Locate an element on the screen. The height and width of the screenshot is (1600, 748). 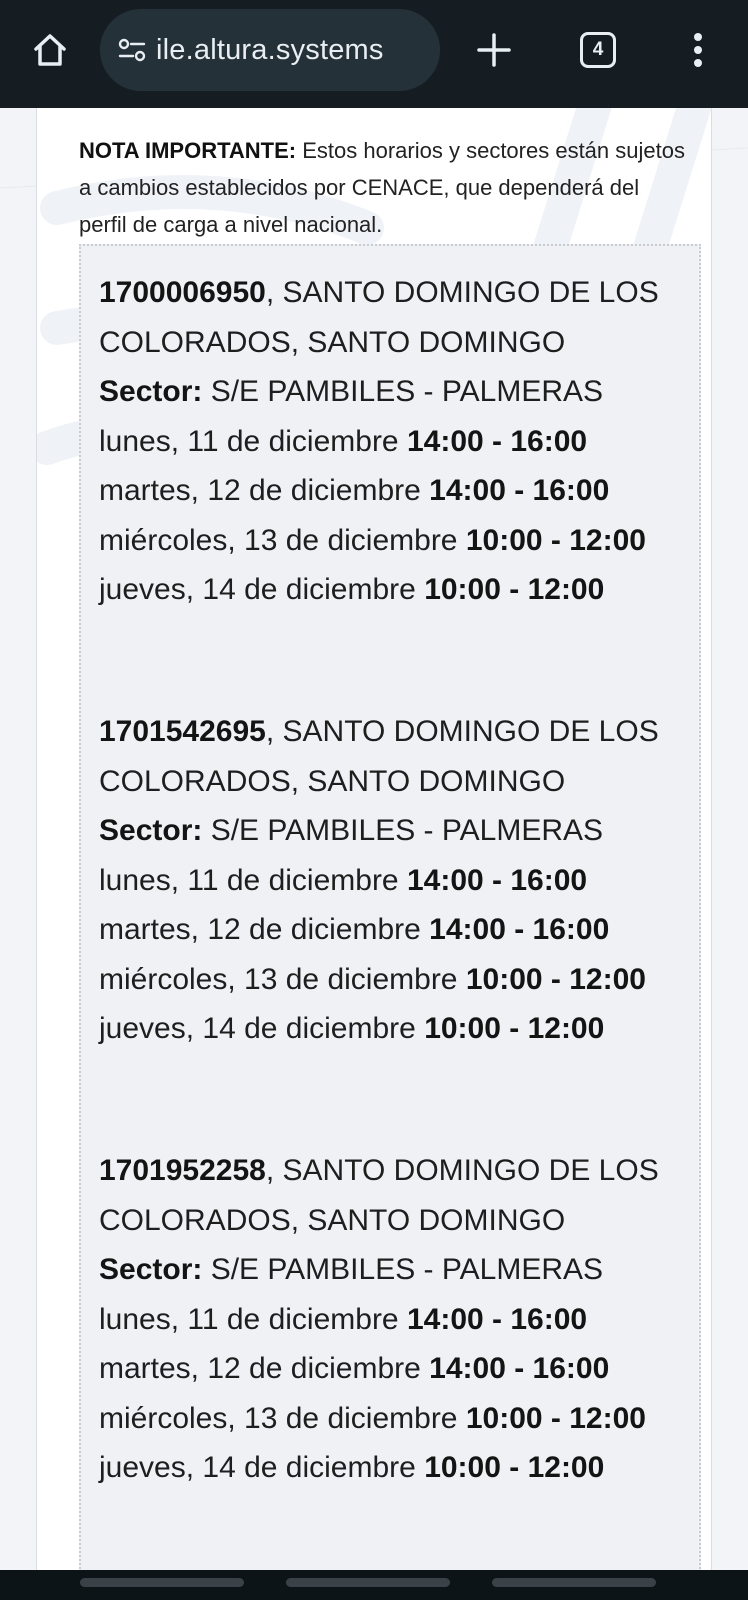
browser-toolbar: ile.altura.systems 4 is located at coordinates (374, 54).